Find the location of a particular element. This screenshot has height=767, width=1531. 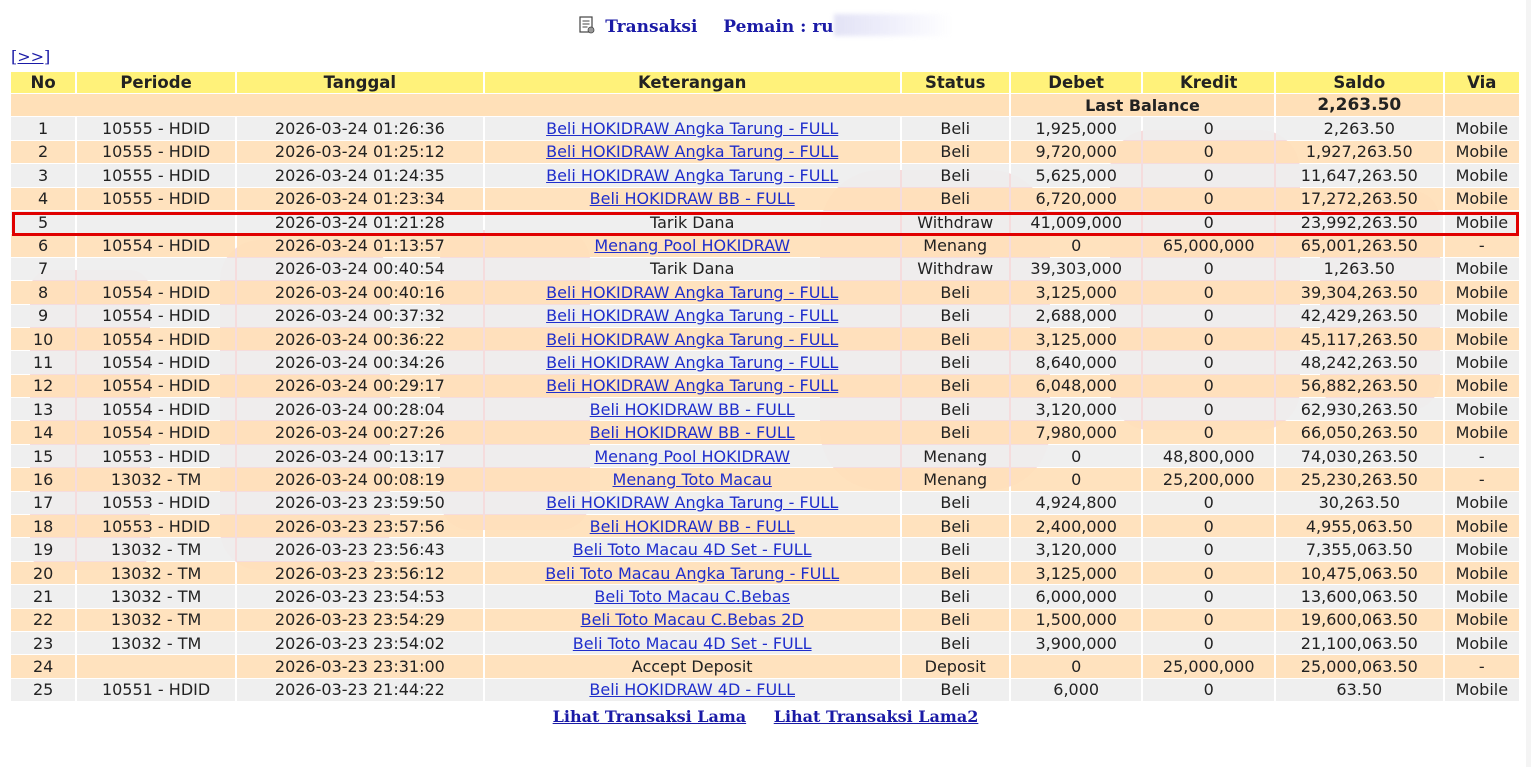

page-header: Transaksi Pemain : ru is located at coordinates (765, 26).